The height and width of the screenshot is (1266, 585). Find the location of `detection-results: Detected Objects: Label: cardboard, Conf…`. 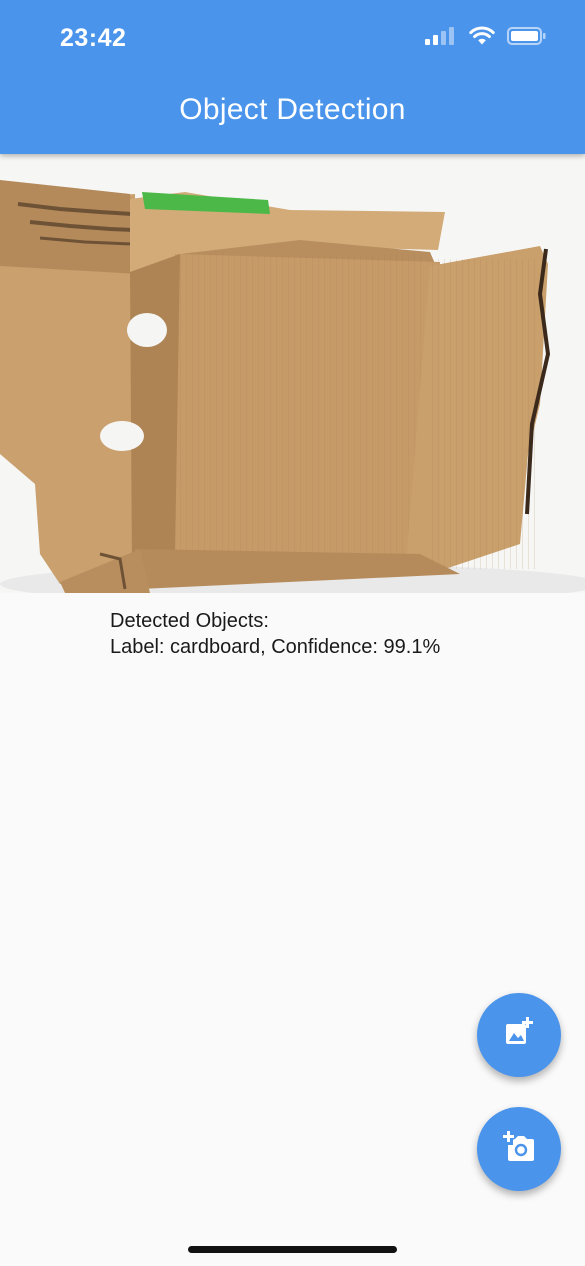

detection-results: Detected Objects: Label: cardboard, Conf… is located at coordinates (275, 634).